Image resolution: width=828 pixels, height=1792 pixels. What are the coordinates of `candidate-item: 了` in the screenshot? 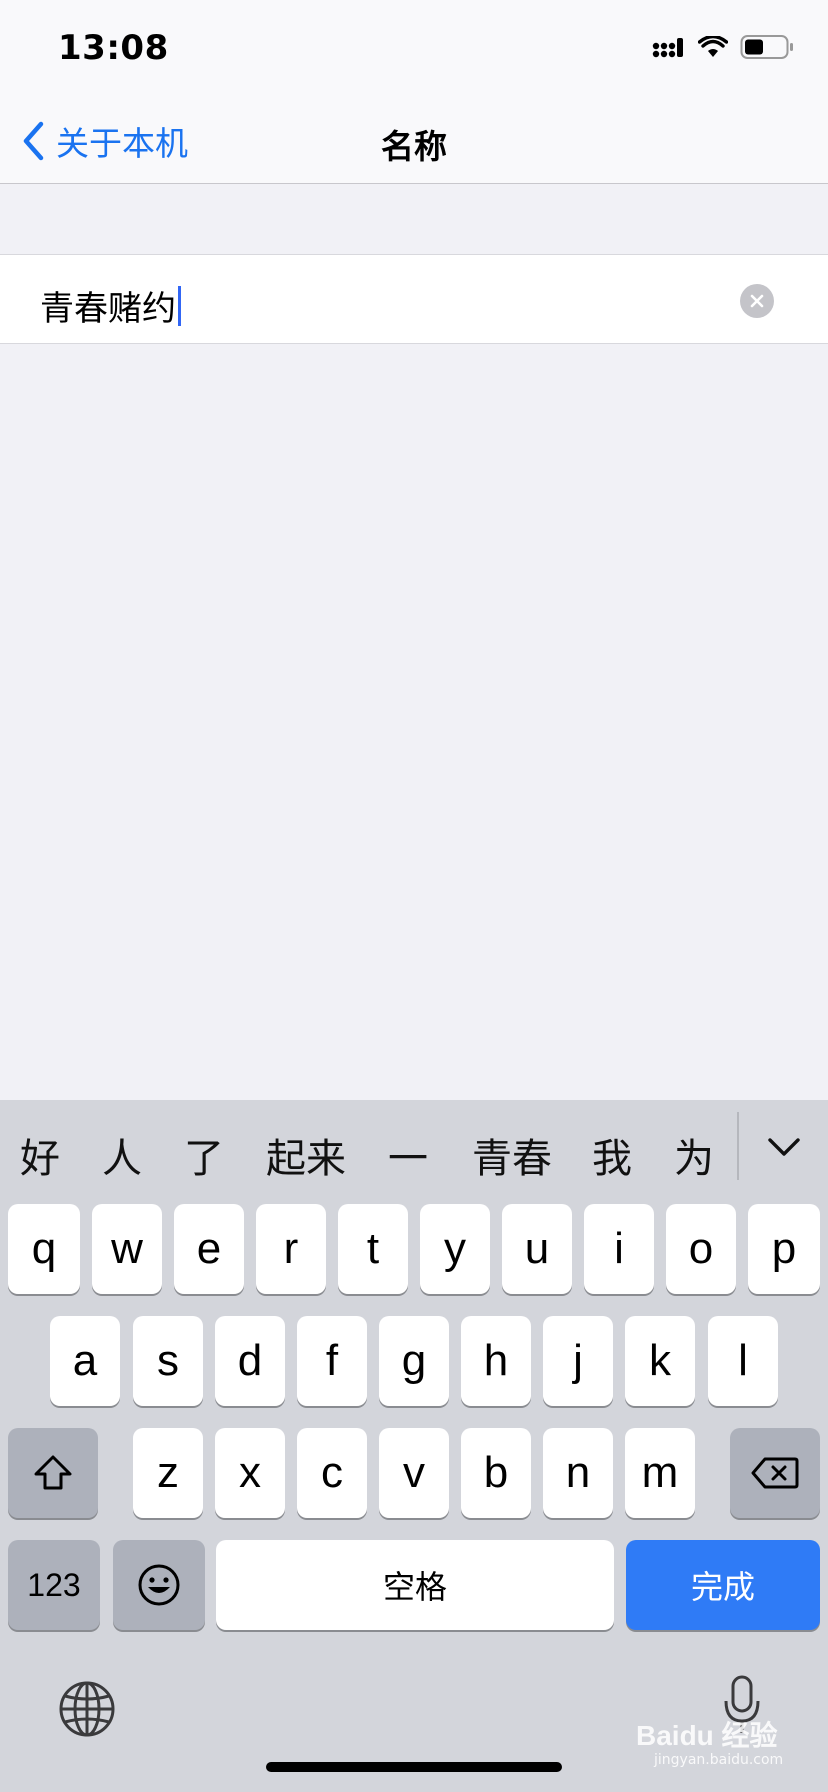 It's located at (204, 1155).